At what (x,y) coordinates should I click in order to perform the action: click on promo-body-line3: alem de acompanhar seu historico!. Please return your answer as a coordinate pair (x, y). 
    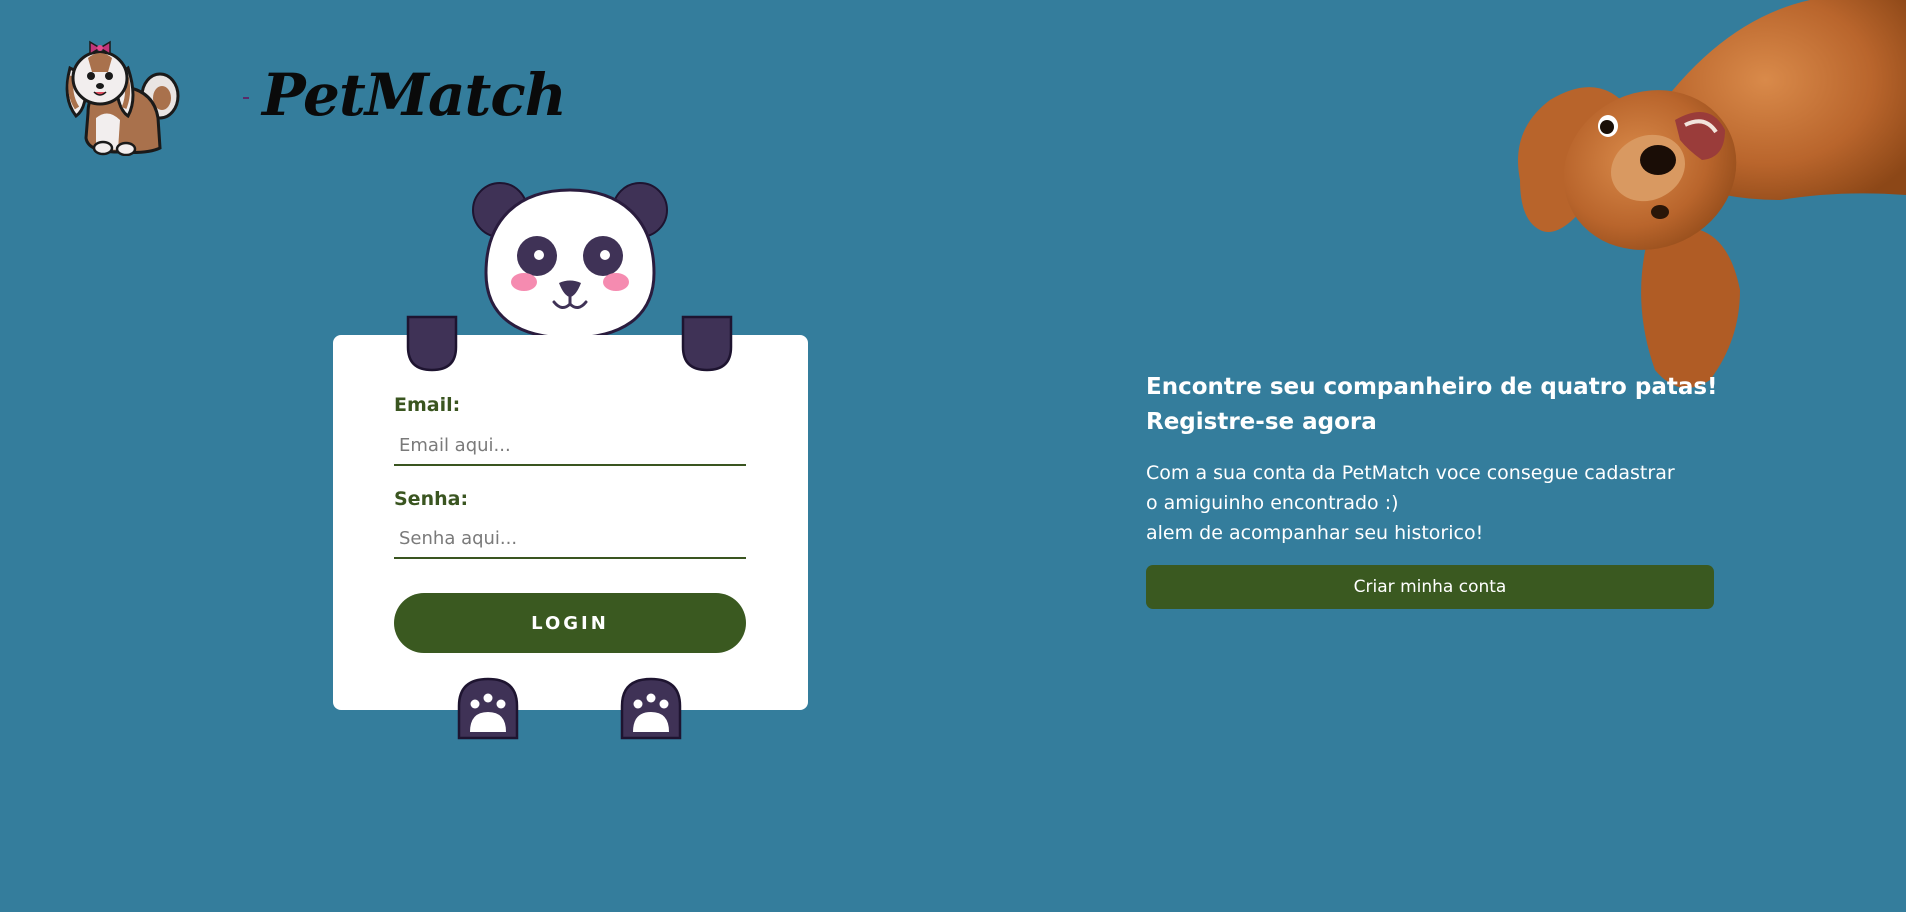
    Looking at the image, I should click on (1315, 533).